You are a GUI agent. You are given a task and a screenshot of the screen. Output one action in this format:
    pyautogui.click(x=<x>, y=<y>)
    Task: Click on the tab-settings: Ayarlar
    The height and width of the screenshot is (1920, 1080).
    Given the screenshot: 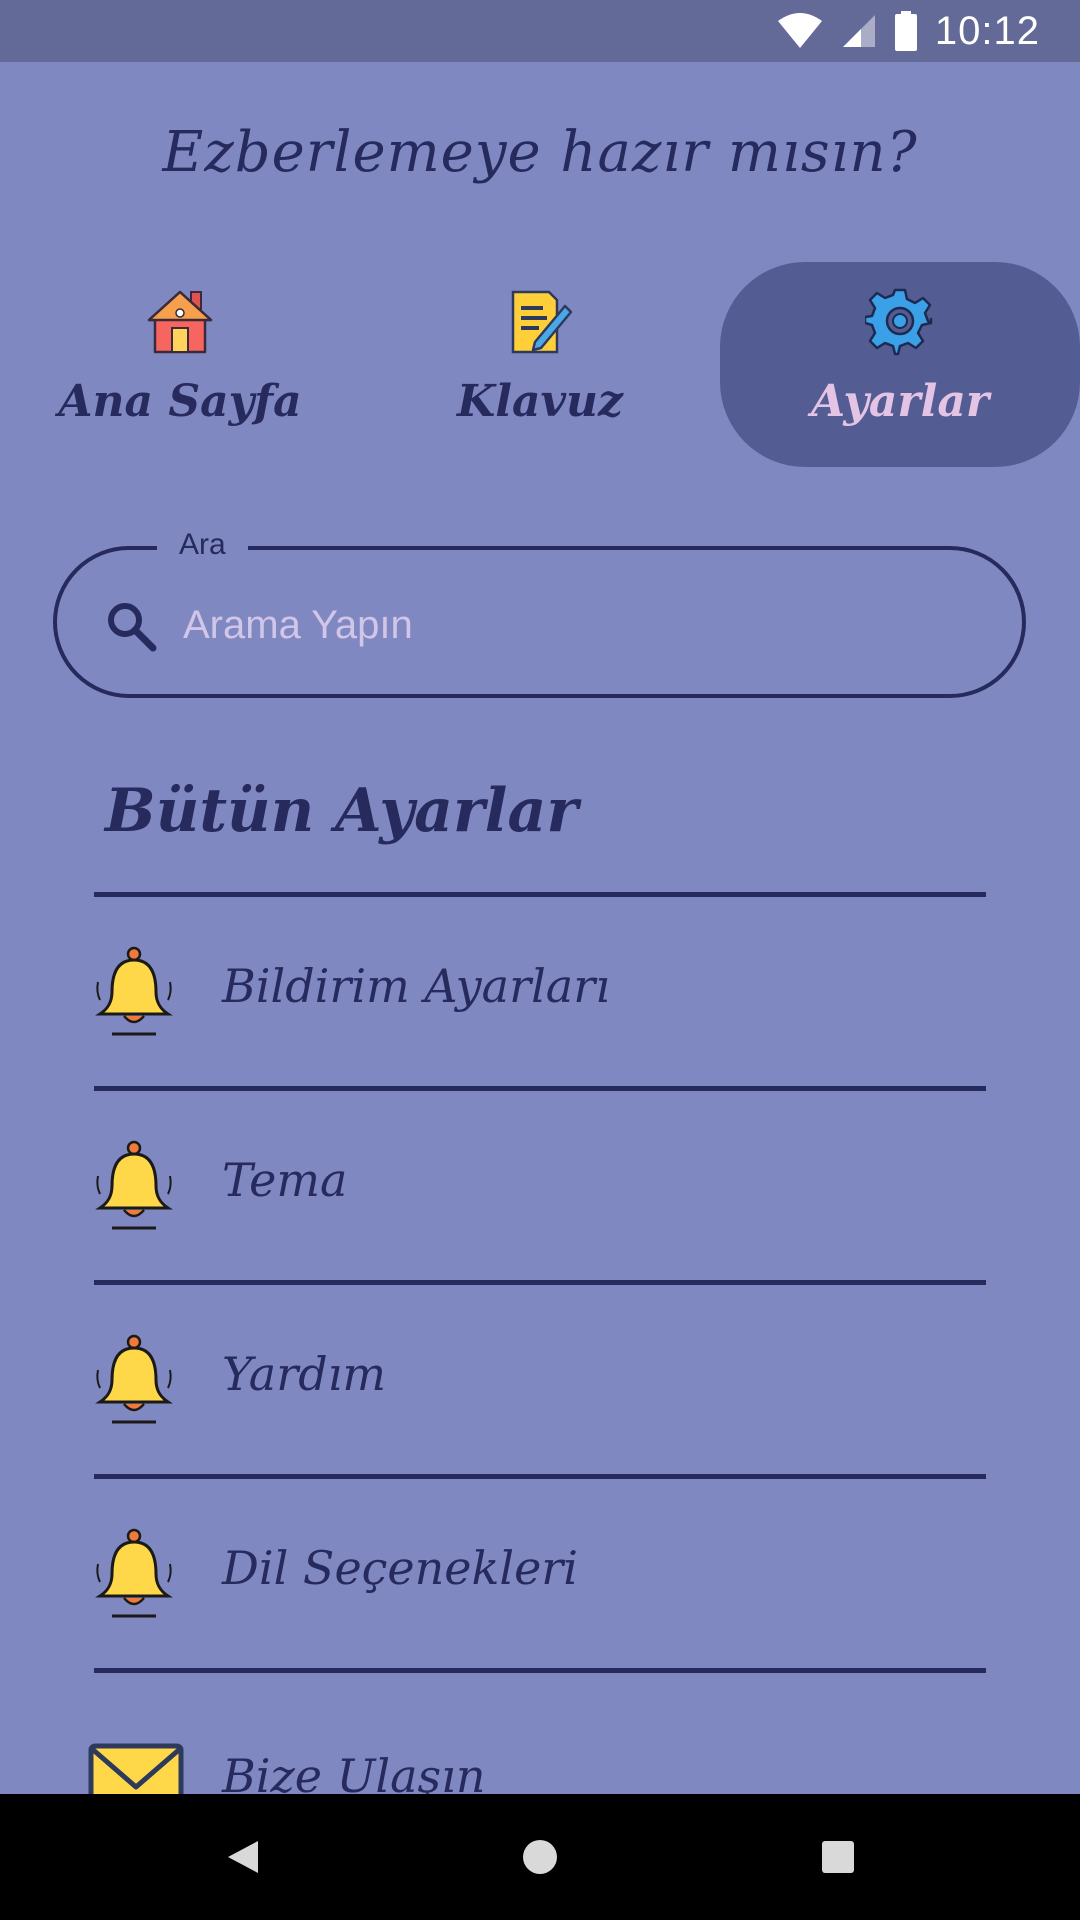 What is the action you would take?
    pyautogui.click(x=900, y=364)
    